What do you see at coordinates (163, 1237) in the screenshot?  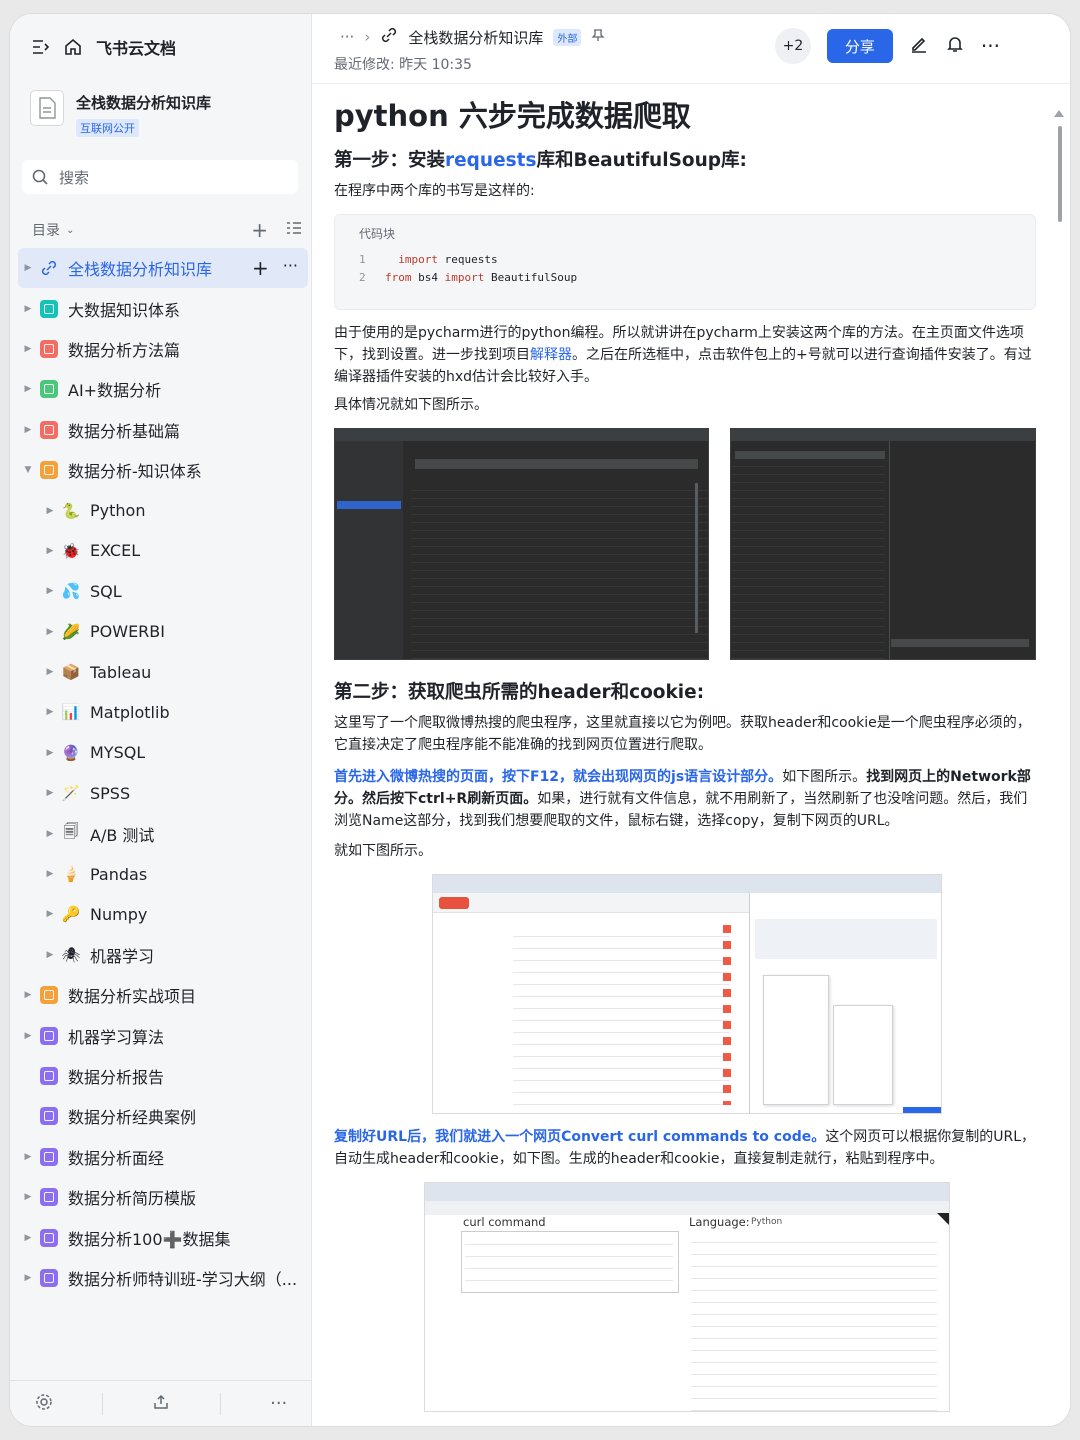 I see `toc-item: ▶ 数据分析100➕数据集` at bounding box center [163, 1237].